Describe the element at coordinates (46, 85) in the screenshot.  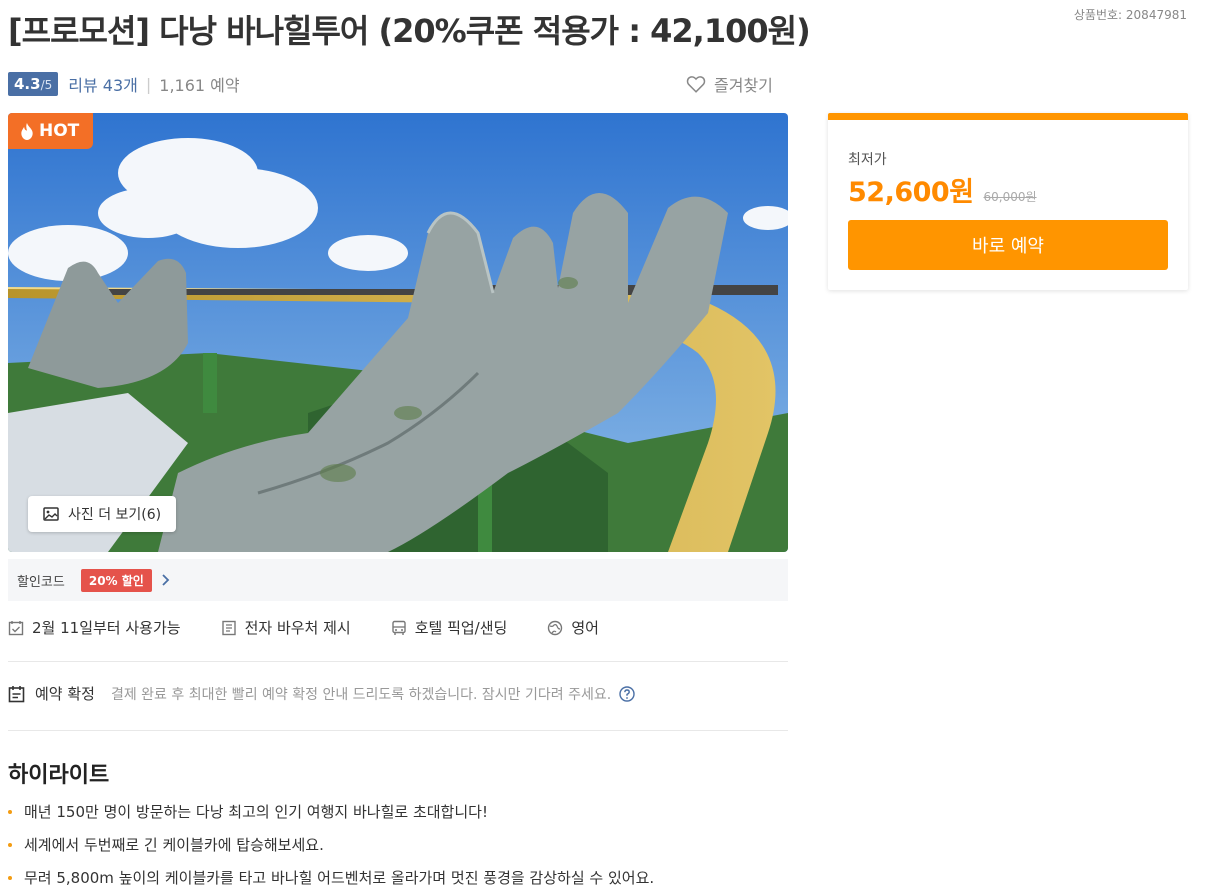
I see `rating-max: /5` at that location.